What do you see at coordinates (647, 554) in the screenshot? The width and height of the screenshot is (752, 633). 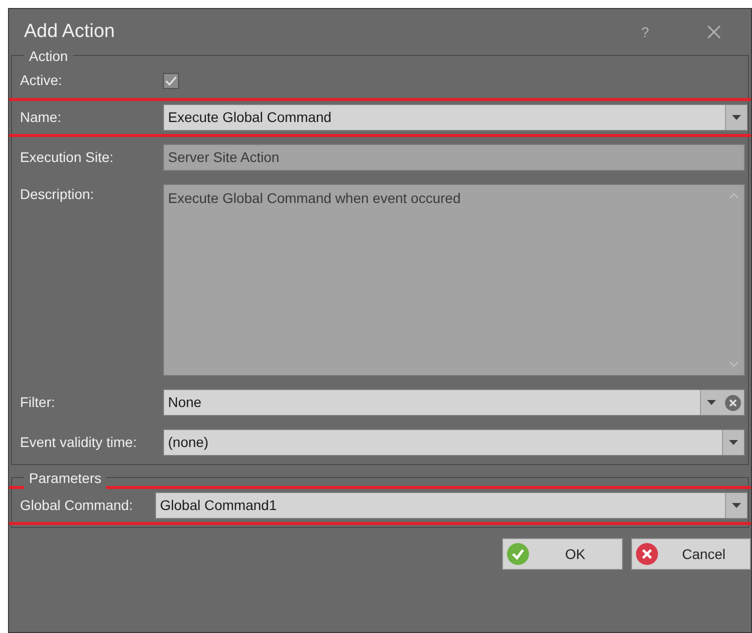 I see `cancel-icon` at bounding box center [647, 554].